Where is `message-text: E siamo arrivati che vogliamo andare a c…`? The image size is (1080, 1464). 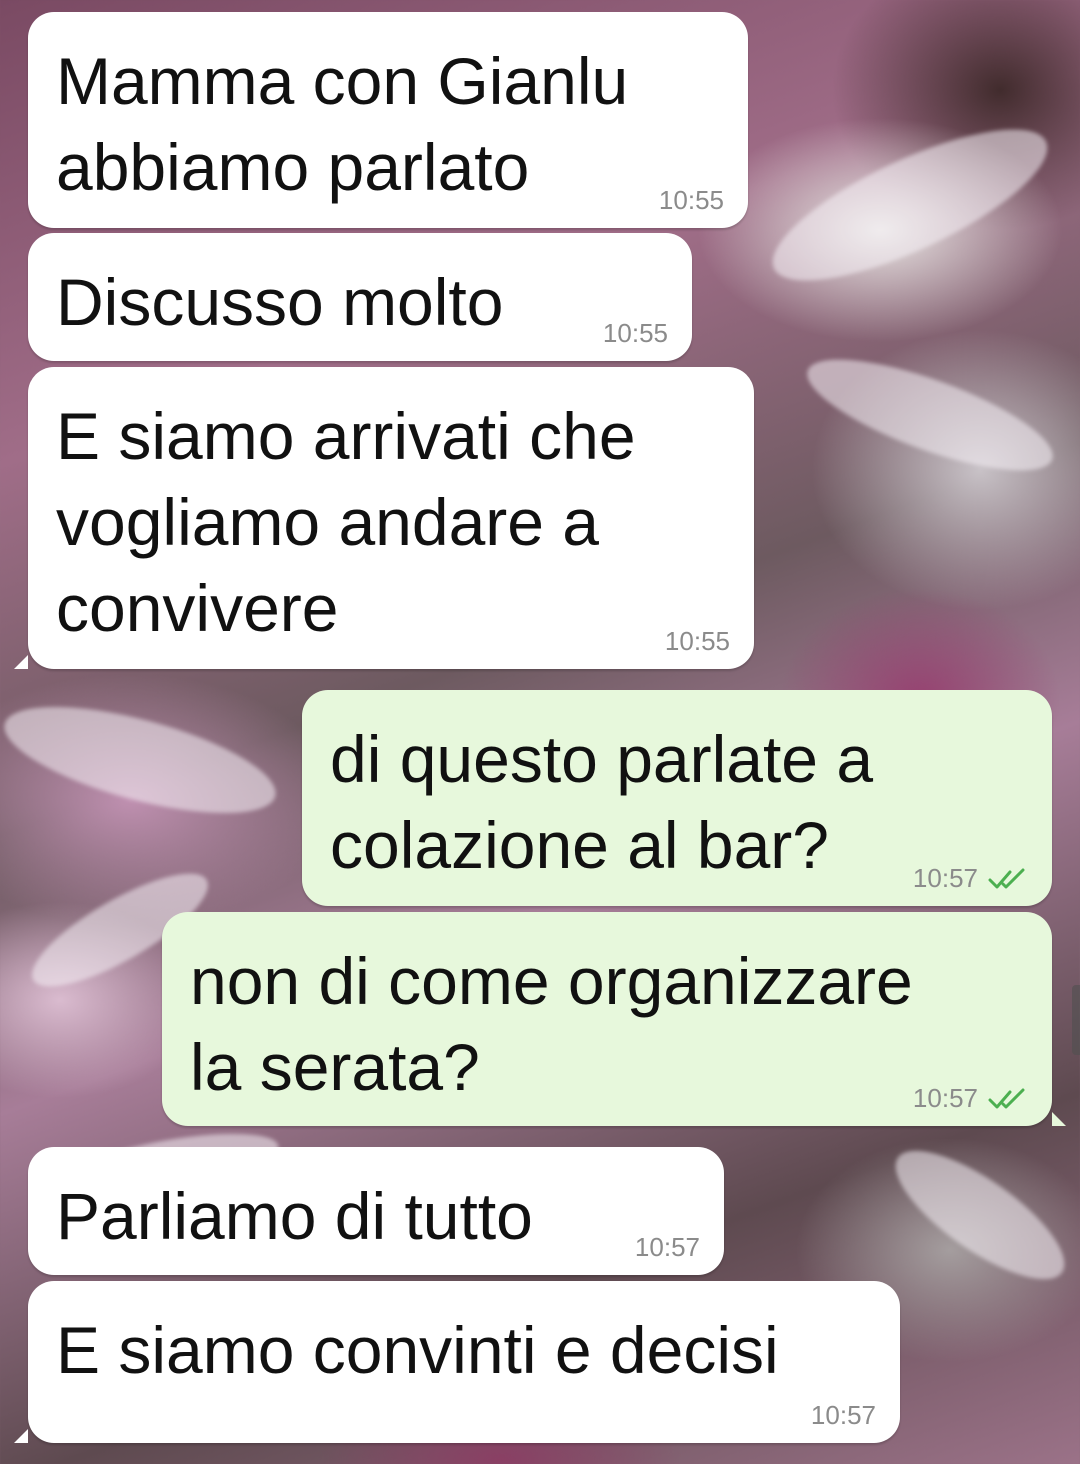 message-text: E siamo arrivati che vogliamo andare a c… is located at coordinates (346, 522).